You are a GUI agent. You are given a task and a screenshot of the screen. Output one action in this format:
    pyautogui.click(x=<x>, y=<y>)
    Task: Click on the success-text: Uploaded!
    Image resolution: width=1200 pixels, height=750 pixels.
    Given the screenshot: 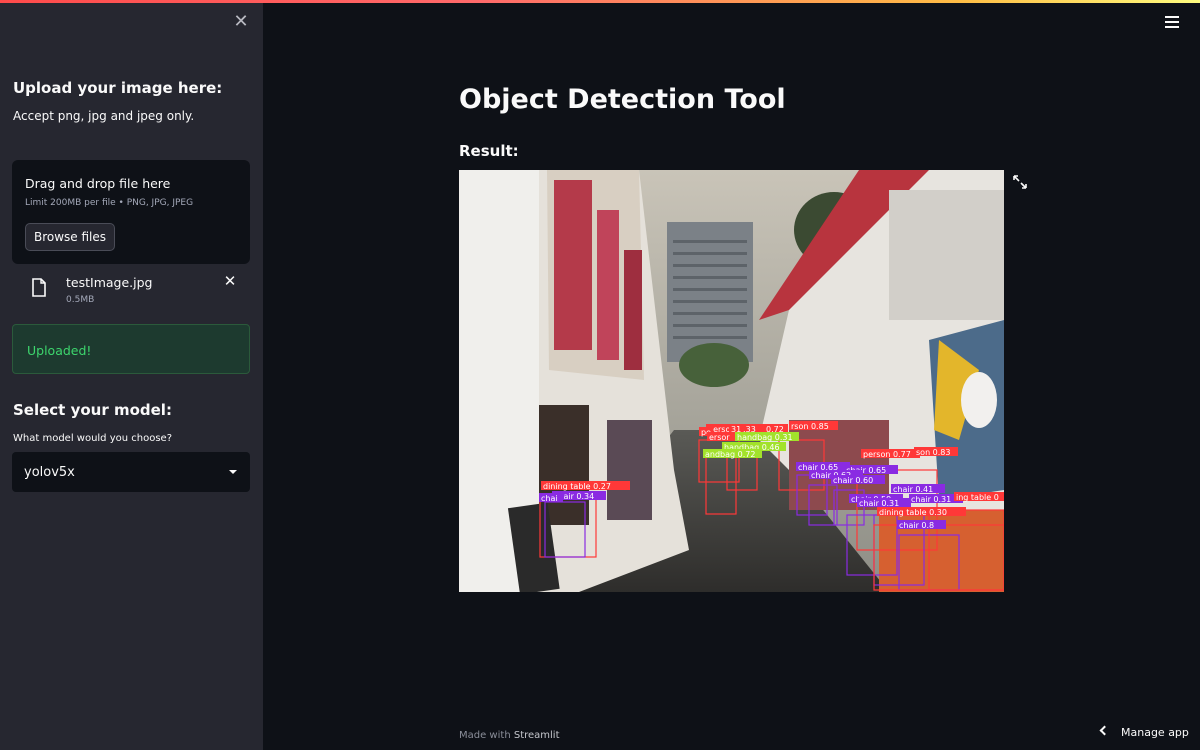 What is the action you would take?
    pyautogui.click(x=59, y=350)
    